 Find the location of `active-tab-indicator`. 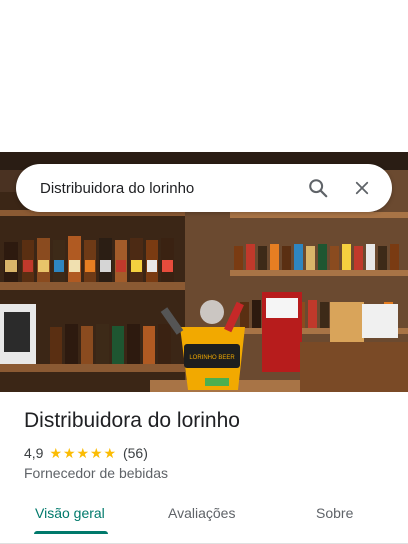

active-tab-indicator is located at coordinates (71, 532).